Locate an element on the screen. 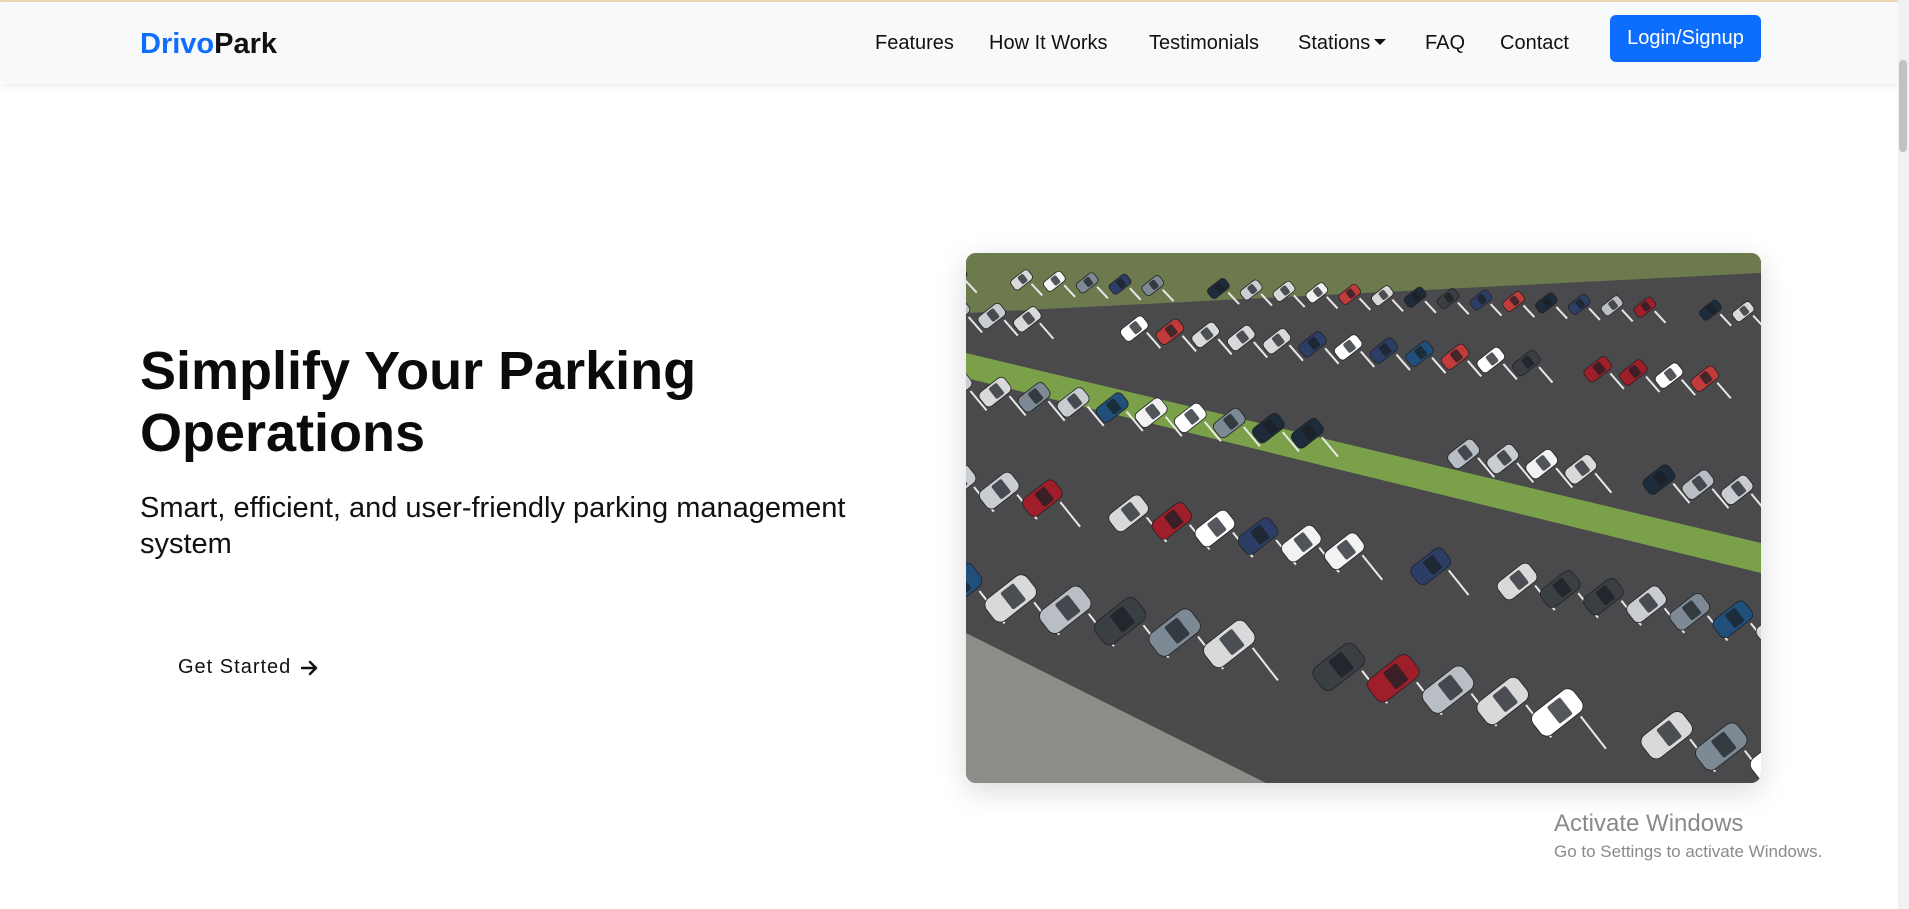 The width and height of the screenshot is (1909, 909). chevron-down-icon is located at coordinates (1380, 41).